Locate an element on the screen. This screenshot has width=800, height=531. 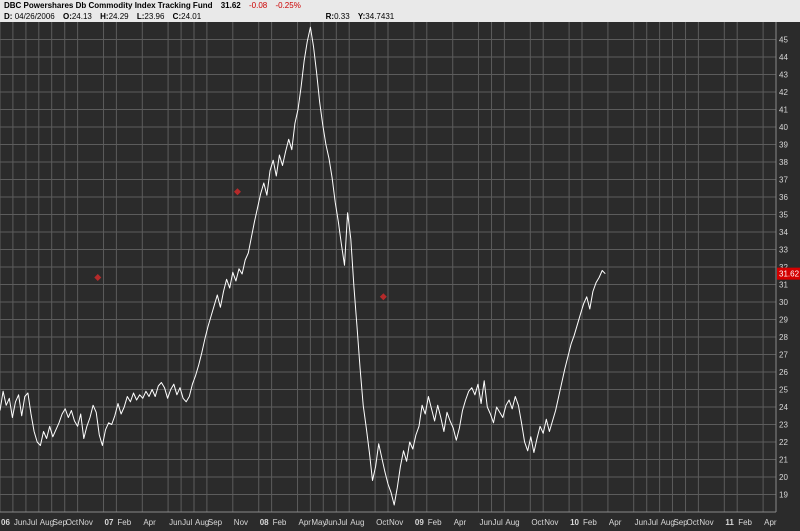
y-tick-label: 43 is located at coordinates (783, 75).